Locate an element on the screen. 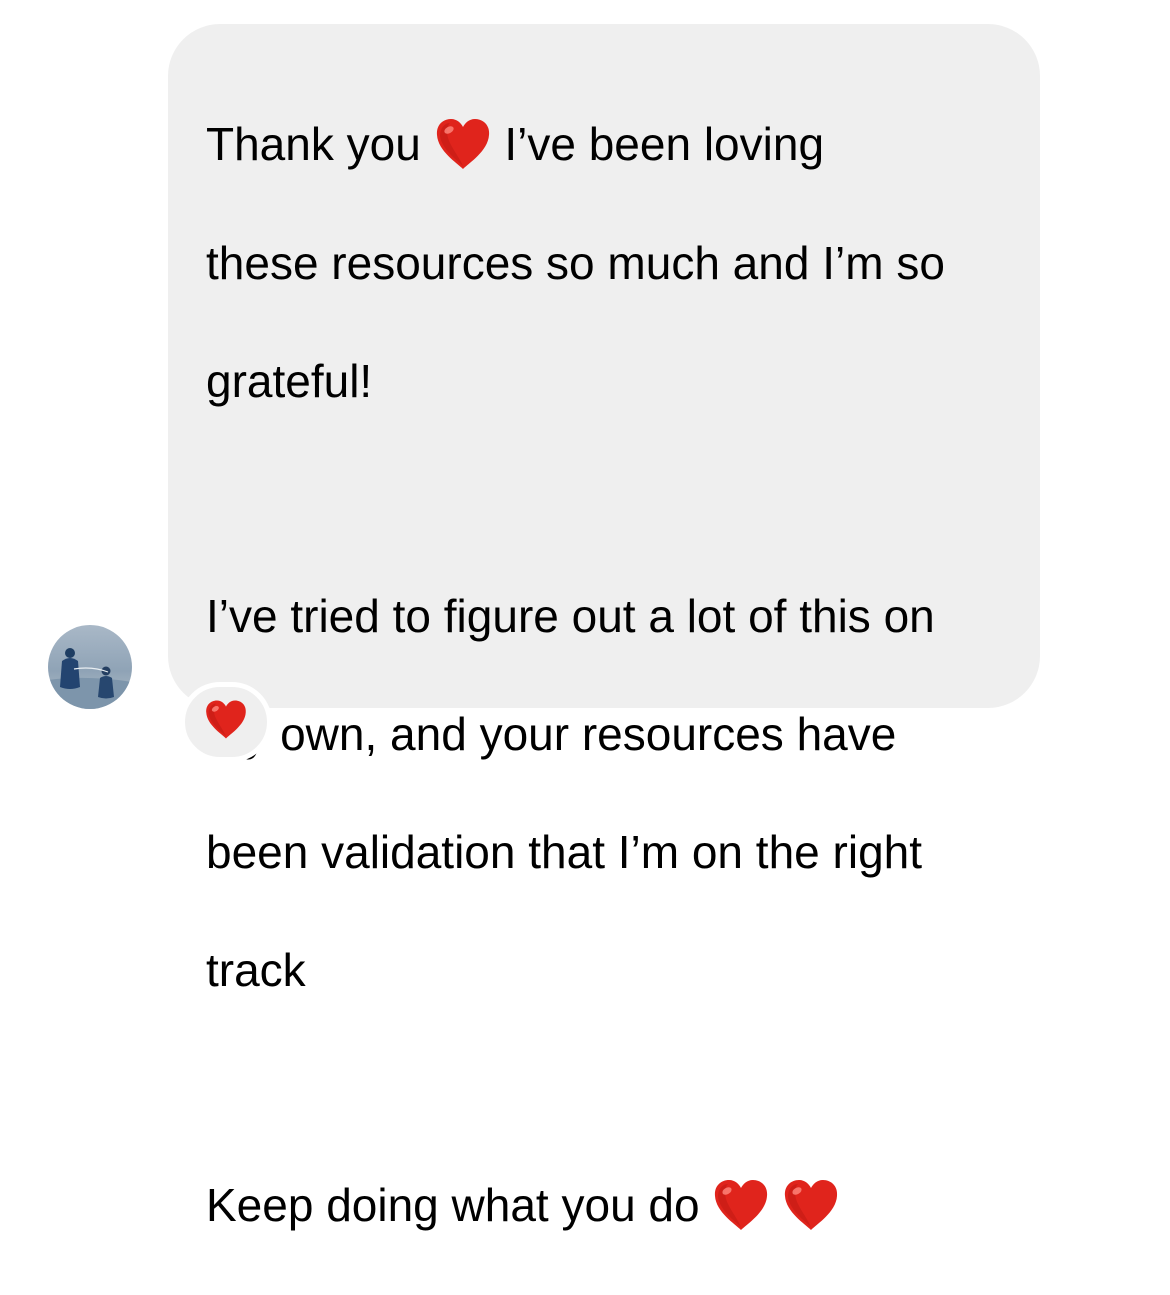 The image size is (1170, 1295). message-line: Thank you I’ve been loving is located at coordinates (605, 145).